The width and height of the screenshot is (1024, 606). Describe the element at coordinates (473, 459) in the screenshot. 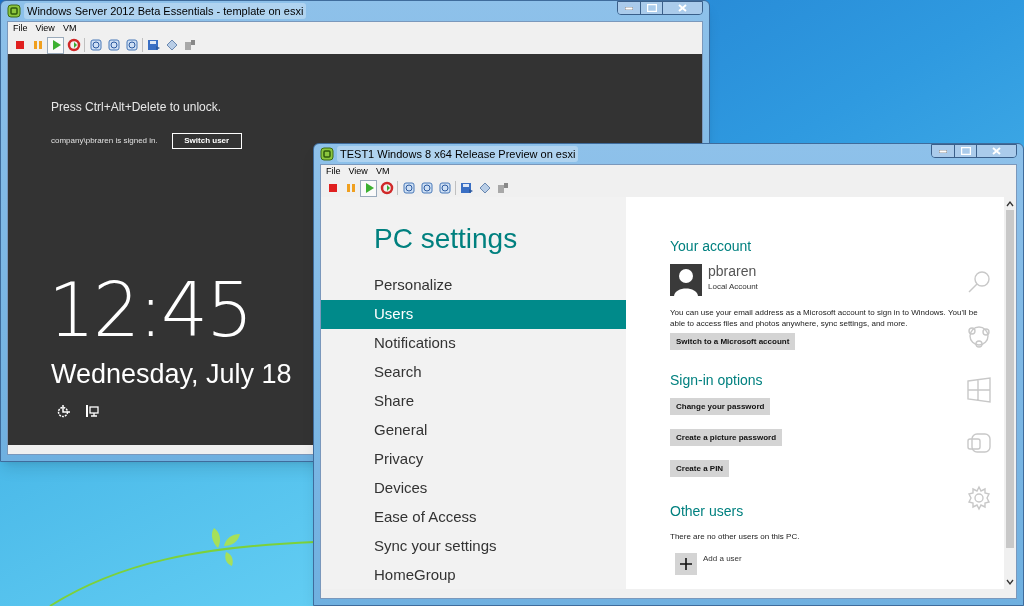

I see `nav-item: Privacy` at that location.